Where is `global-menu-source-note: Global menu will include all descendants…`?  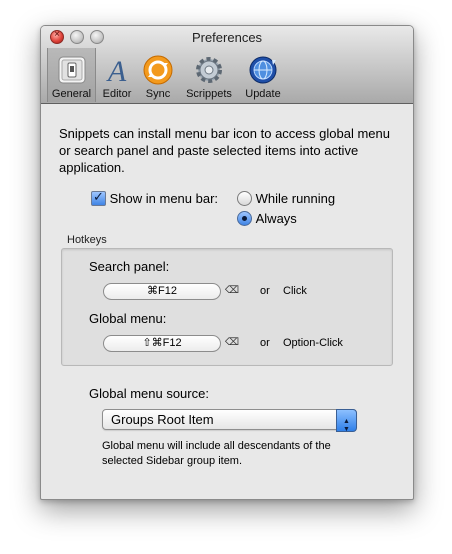 global-menu-source-note: Global menu will include all descendants… is located at coordinates (216, 453).